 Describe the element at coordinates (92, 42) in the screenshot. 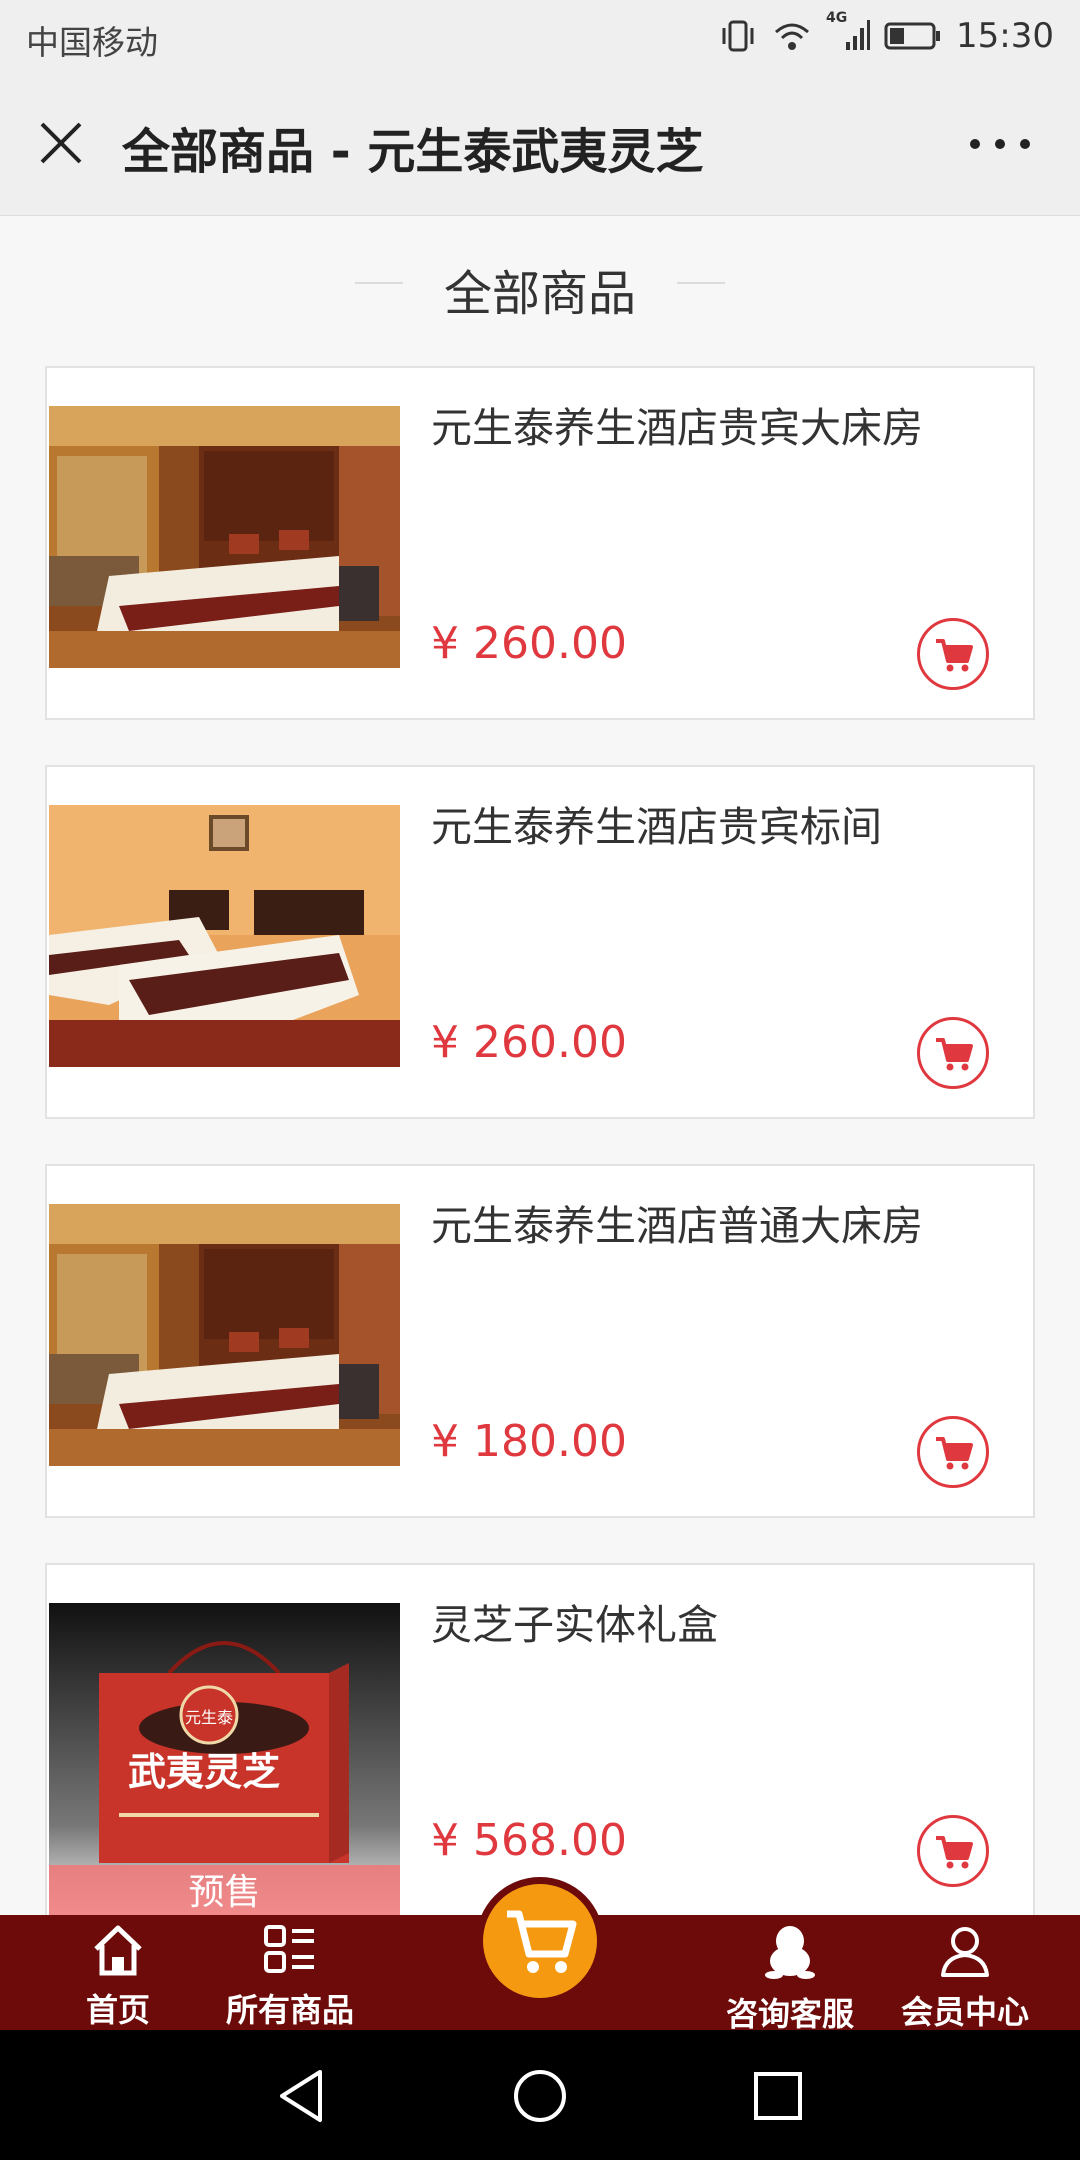

I see `carrier-name: 中国移动` at that location.